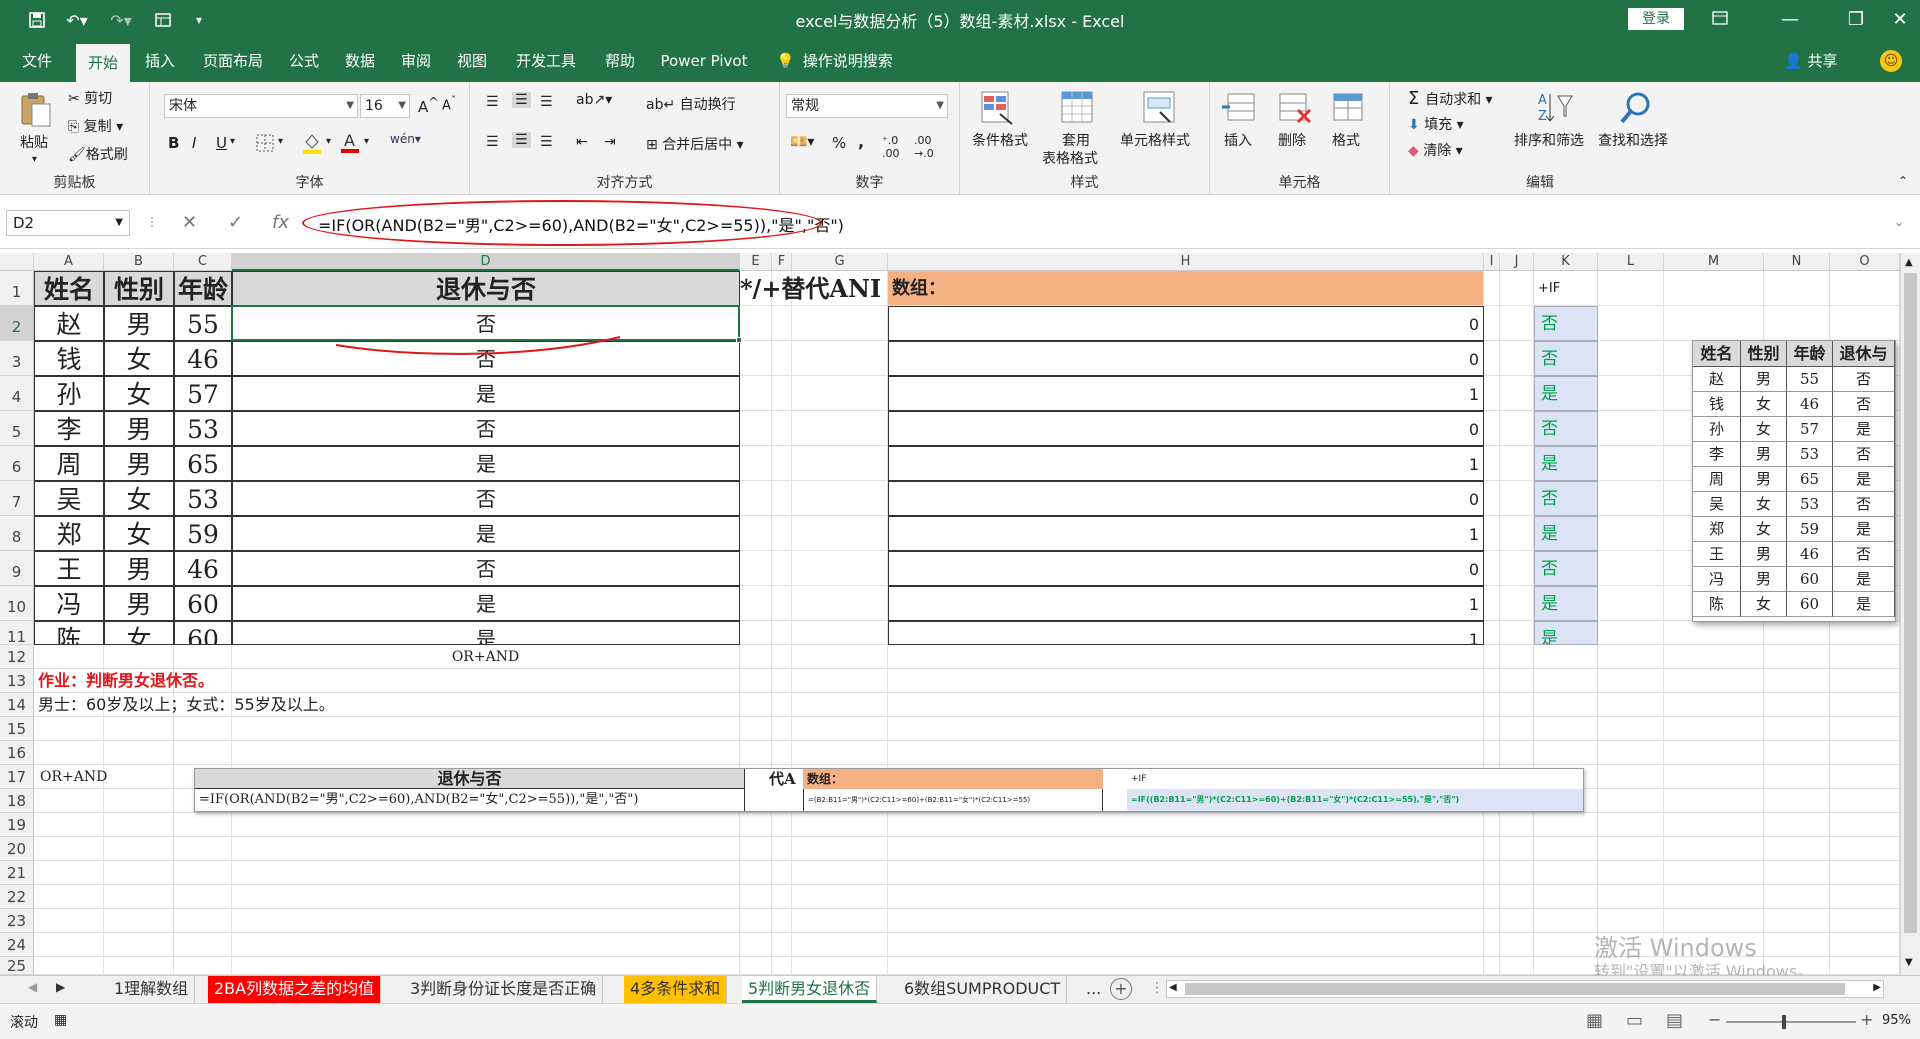 The image size is (1920, 1039). What do you see at coordinates (1566, 533) in the screenshot?
I see `cell-if-result: 是` at bounding box center [1566, 533].